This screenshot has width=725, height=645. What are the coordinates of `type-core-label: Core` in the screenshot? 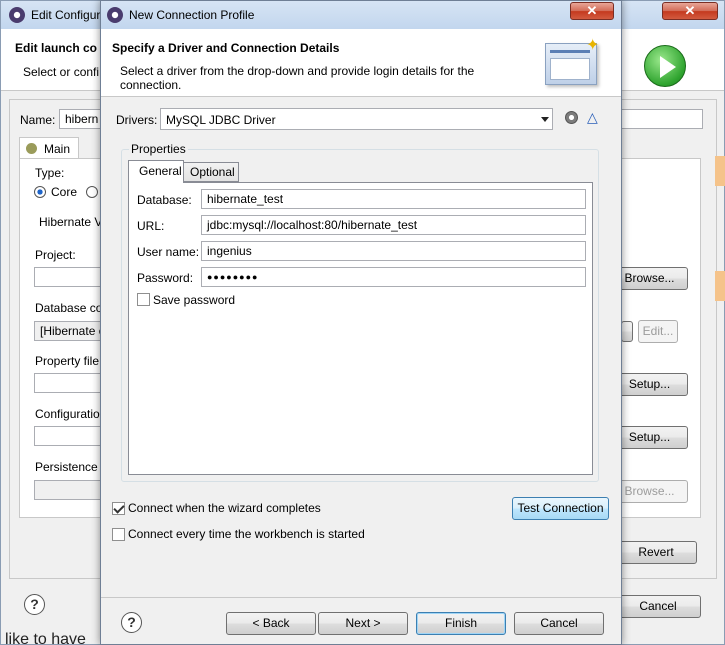 It's located at (64, 192).